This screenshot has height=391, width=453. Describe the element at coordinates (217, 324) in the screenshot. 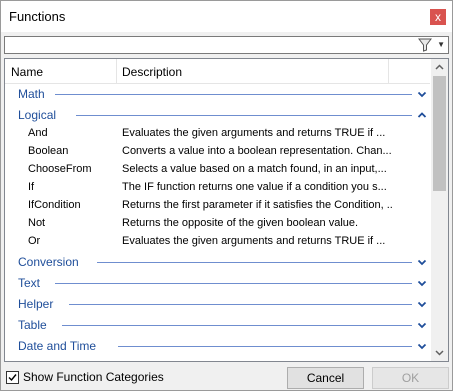

I see `category-group-table: Table` at that location.